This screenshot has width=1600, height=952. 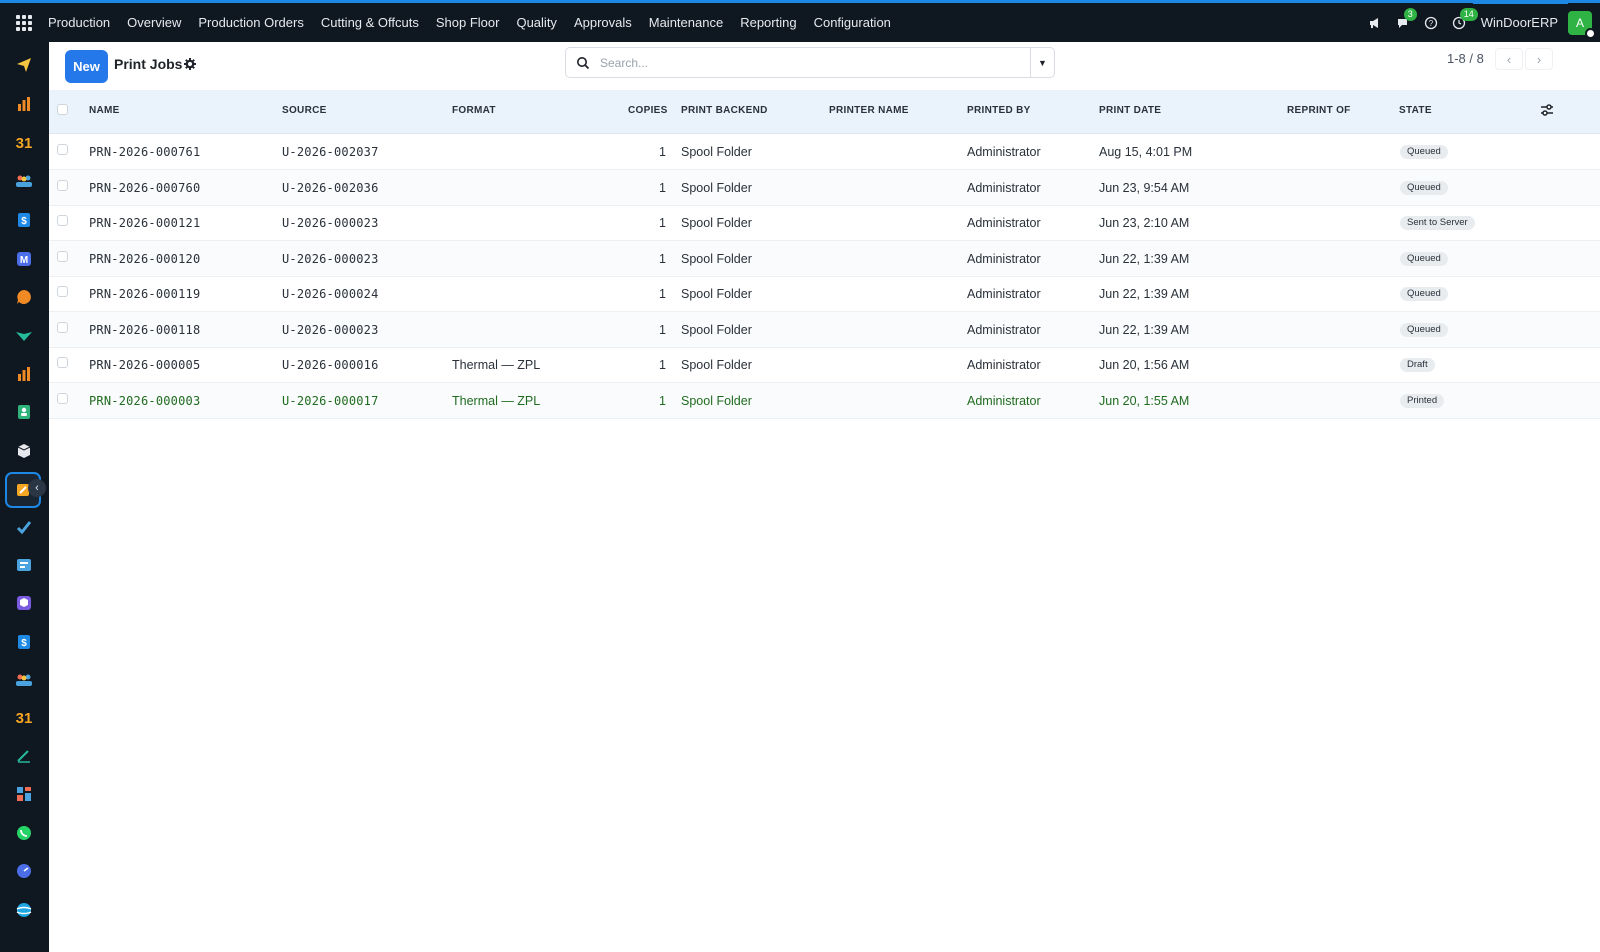 I want to click on pen-icon, so click(x=24, y=756).